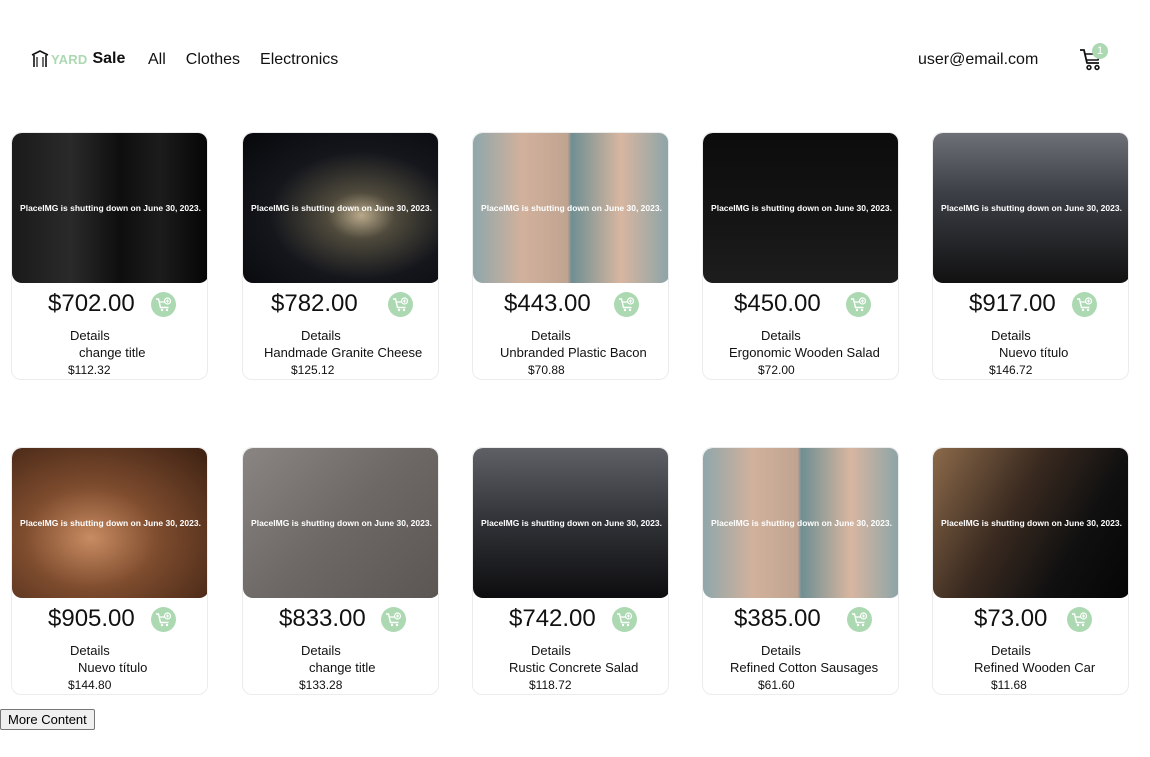 Image resolution: width=1150 pixels, height=757 pixels. What do you see at coordinates (89, 370) in the screenshot?
I see `product-subprice: $112.32` at bounding box center [89, 370].